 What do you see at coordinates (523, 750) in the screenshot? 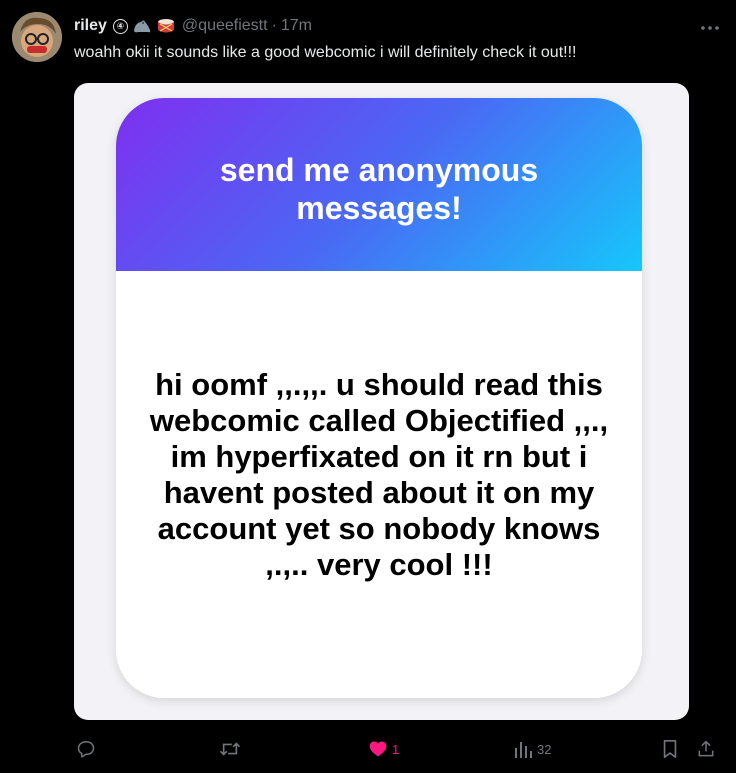
I see `views-icon` at bounding box center [523, 750].